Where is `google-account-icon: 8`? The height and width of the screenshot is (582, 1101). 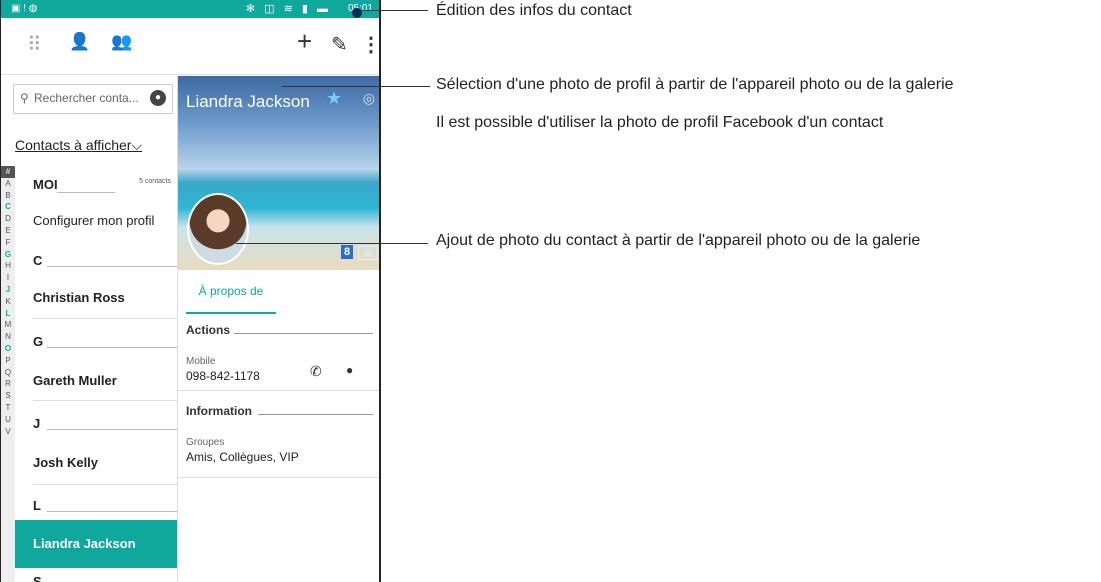
google-account-icon: 8 is located at coordinates (347, 252).